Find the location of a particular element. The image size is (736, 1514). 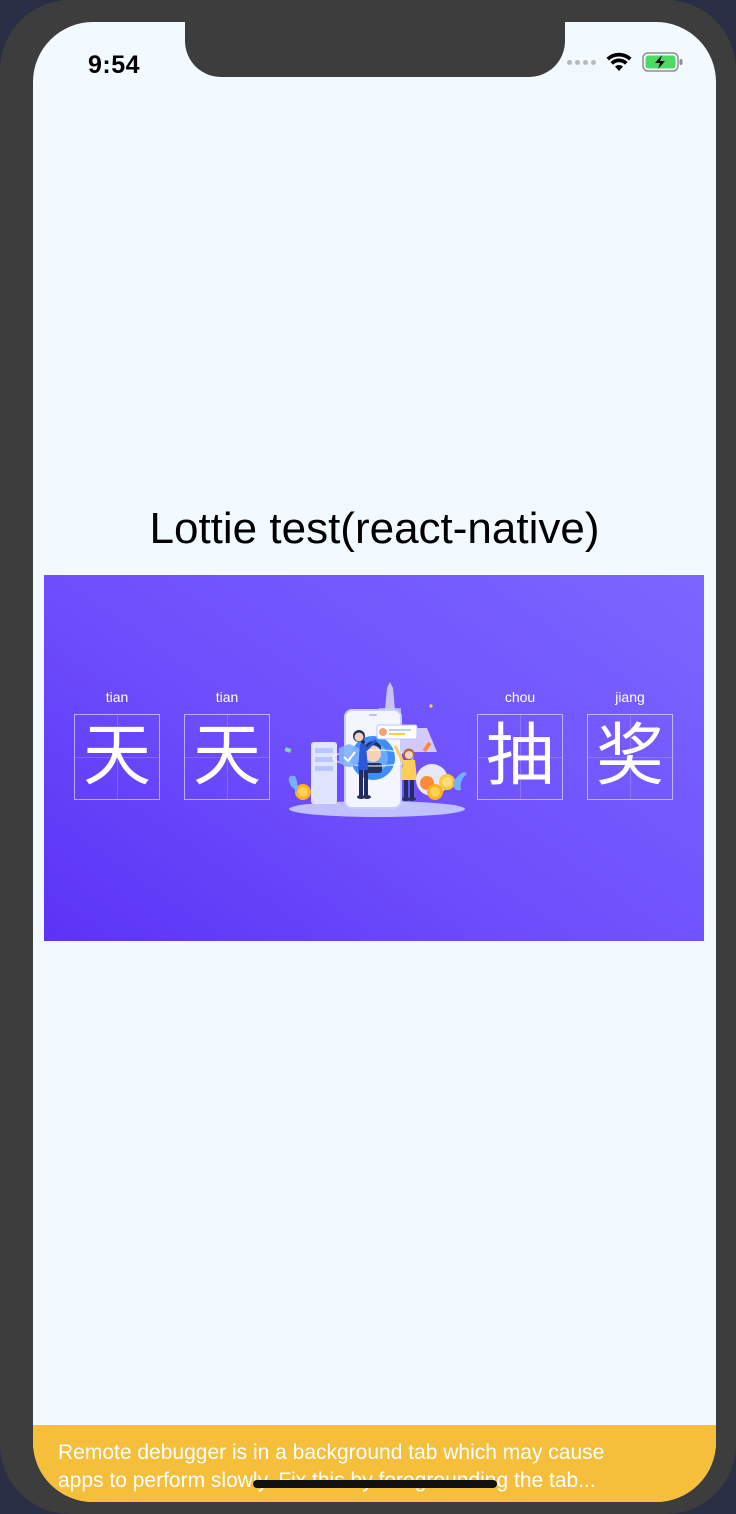

status-icons is located at coordinates (625, 62).